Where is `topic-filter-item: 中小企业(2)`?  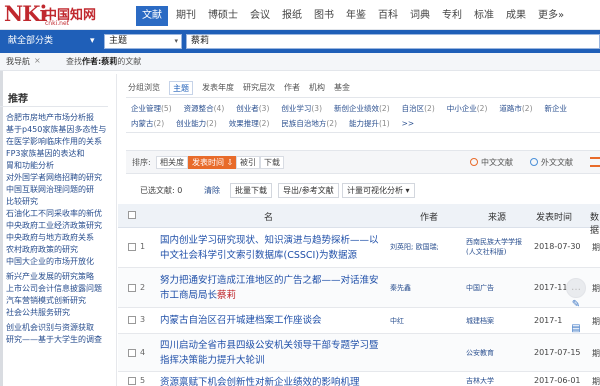
topic-filter-item: 中小企业(2) is located at coordinates (467, 108).